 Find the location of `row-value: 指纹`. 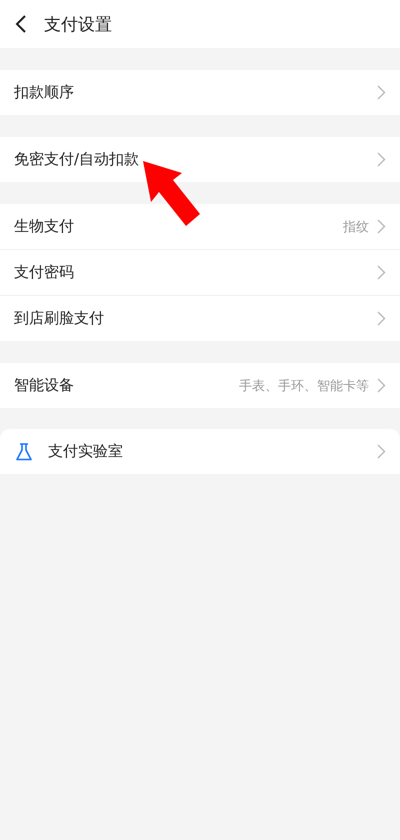

row-value: 指纹 is located at coordinates (356, 227).